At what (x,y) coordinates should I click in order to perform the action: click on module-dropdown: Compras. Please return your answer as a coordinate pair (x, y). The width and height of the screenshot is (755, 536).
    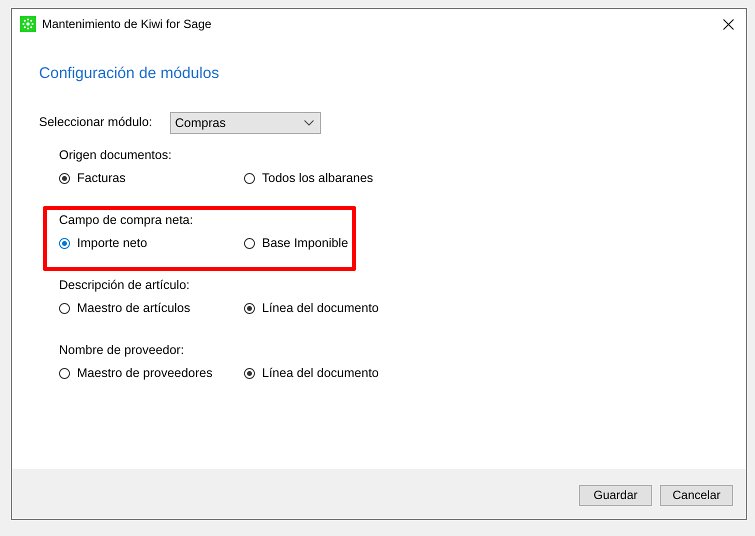
    Looking at the image, I should click on (245, 123).